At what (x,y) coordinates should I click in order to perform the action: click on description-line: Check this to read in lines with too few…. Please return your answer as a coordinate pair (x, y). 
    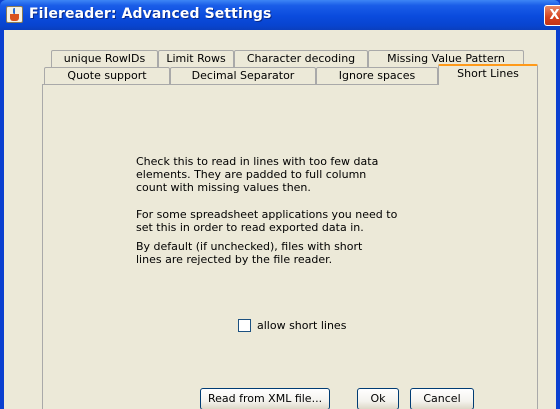
    Looking at the image, I should click on (257, 161).